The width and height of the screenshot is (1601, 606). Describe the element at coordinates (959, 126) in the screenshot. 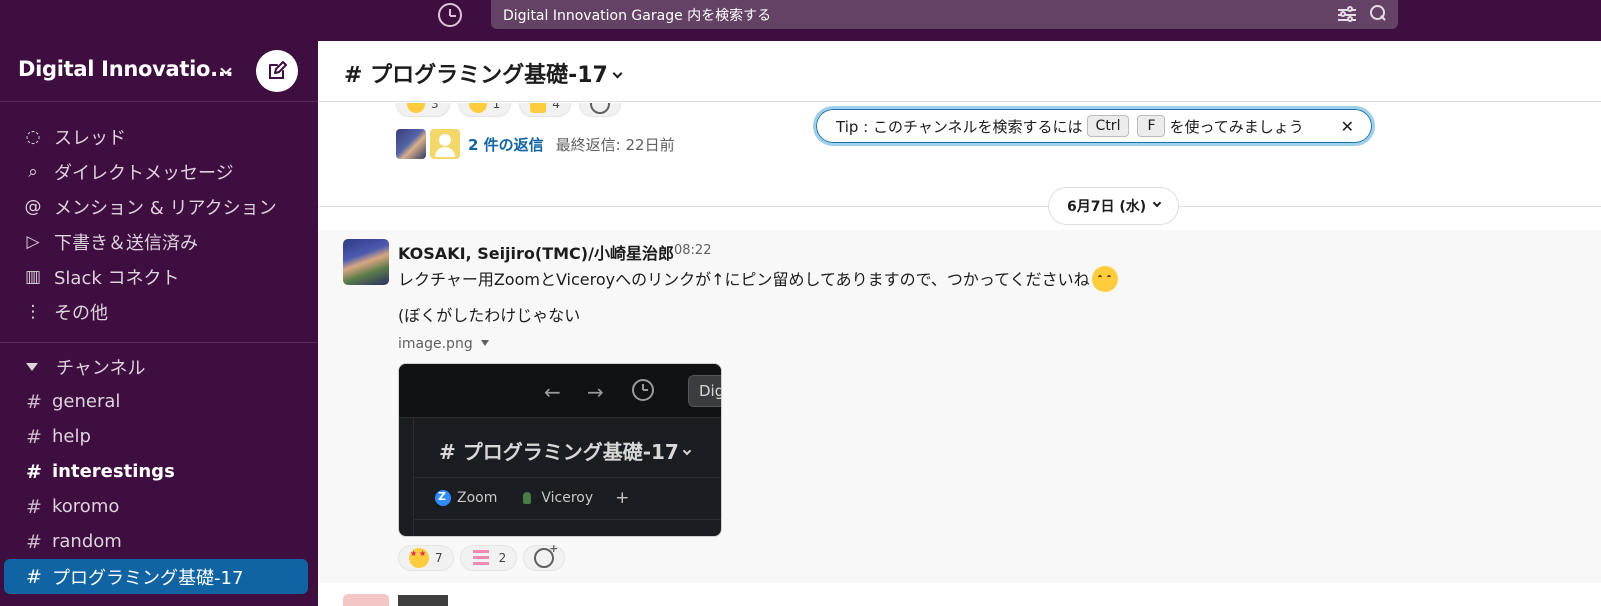

I see `tip-prefix: Tip : このチャンネルを検索するには` at that location.